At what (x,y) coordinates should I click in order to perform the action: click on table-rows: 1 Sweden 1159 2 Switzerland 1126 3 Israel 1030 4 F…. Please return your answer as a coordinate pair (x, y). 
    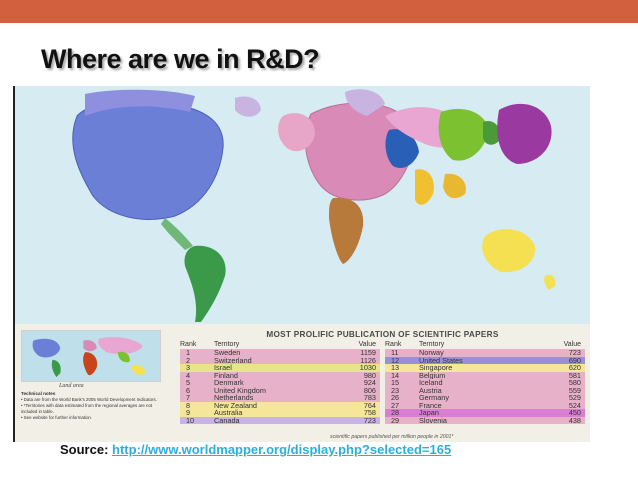
    Looking at the image, I should click on (280, 386).